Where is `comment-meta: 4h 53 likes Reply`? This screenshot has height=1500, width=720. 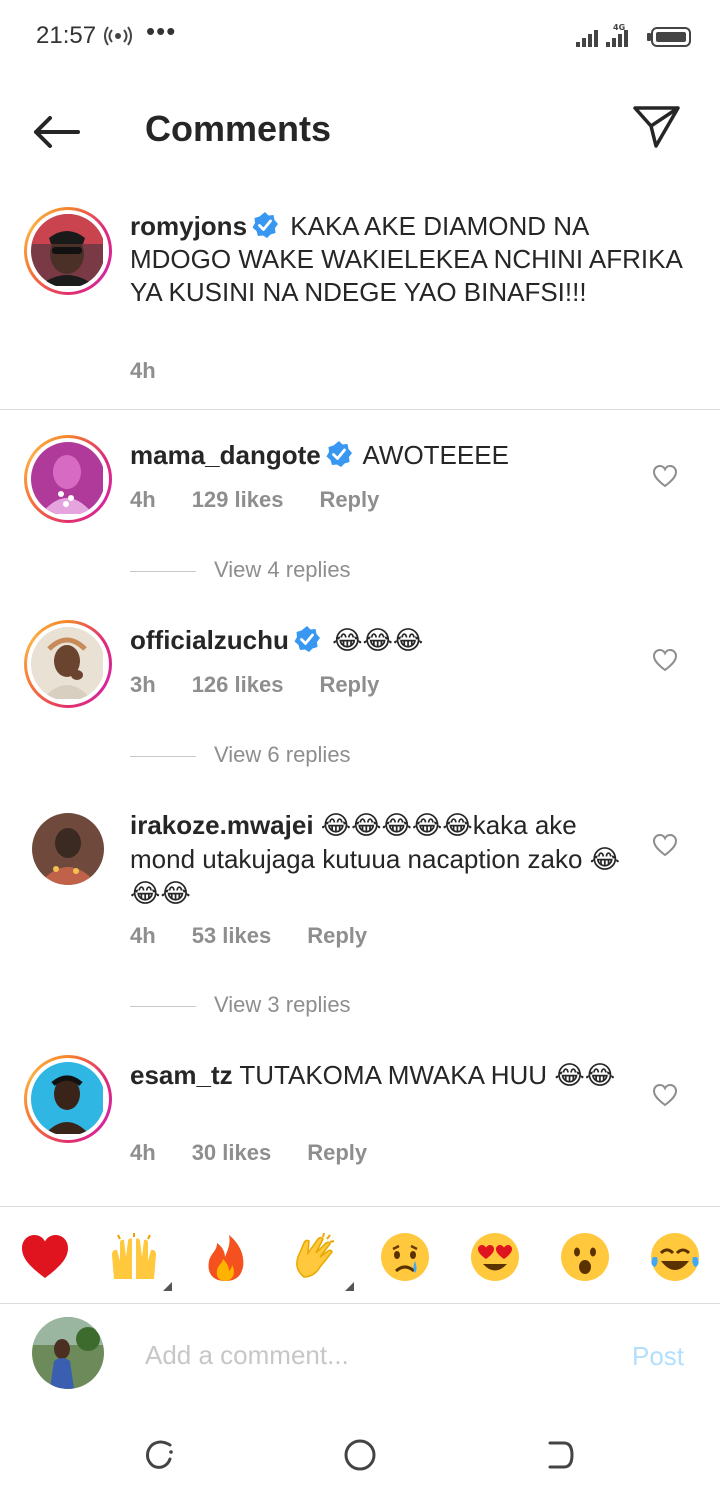 comment-meta: 4h 53 likes Reply is located at coordinates (266, 936).